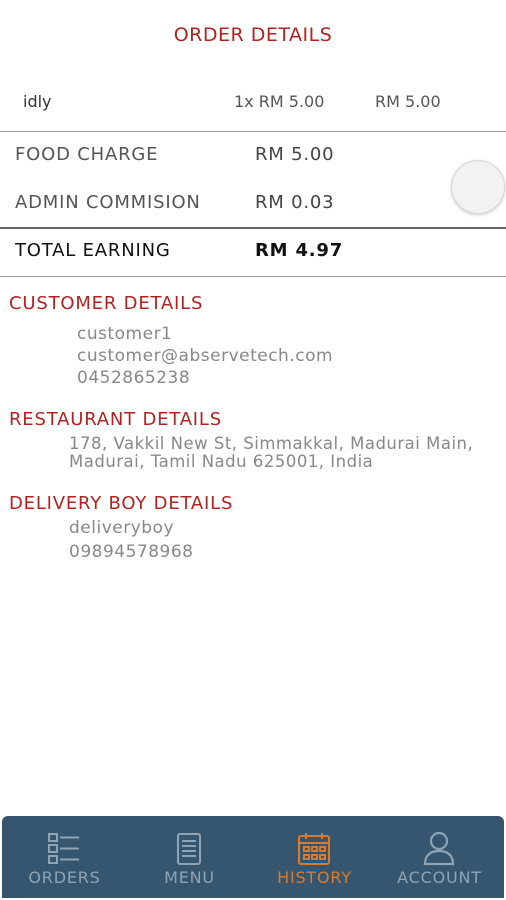  Describe the element at coordinates (125, 334) in the screenshot. I see `customer-name: customer1` at that location.